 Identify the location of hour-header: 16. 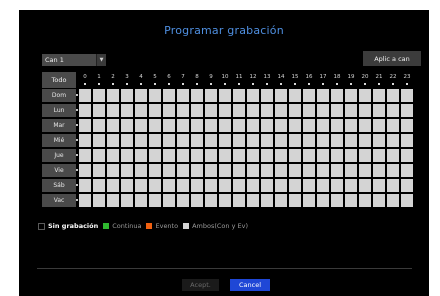
(309, 77).